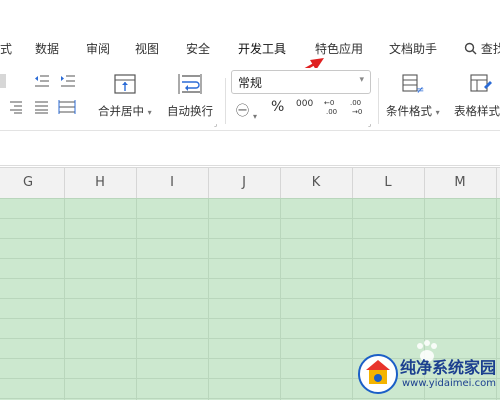  Describe the element at coordinates (250, 148) in the screenshot. I see `formula-bar` at that location.